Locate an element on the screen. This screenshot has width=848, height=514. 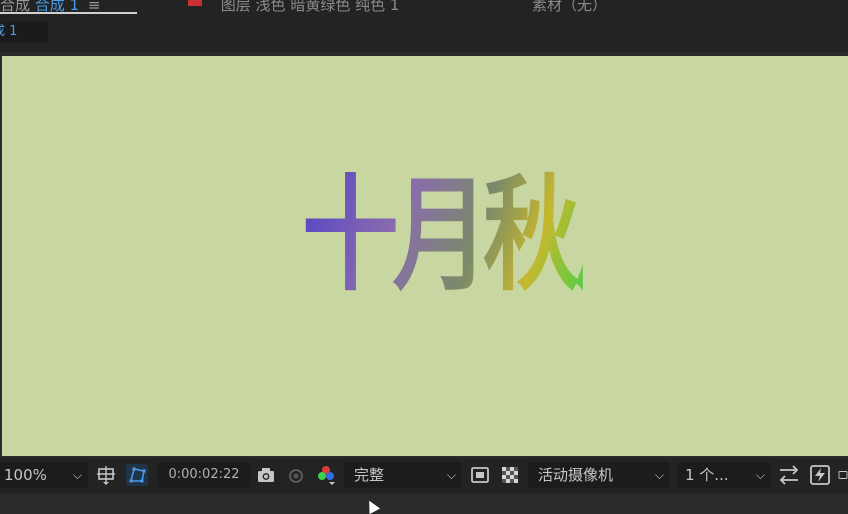
tab-footage: 素材（无） is located at coordinates (569, 7).